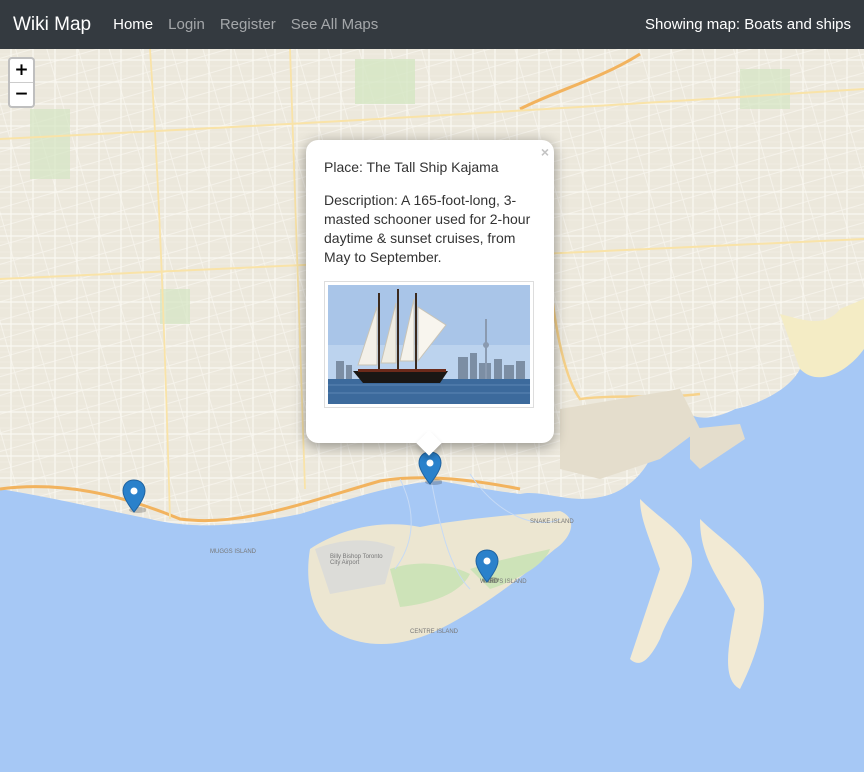  I want to click on zoom-in-button: +, so click(21, 70).